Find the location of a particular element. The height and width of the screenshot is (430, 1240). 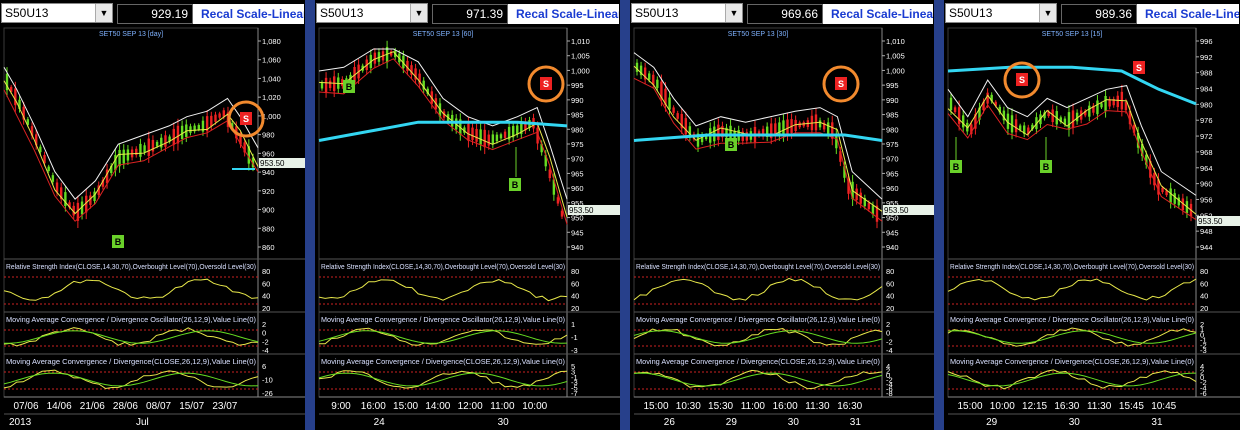

price-tick-label: 975 is located at coordinates (892, 144).